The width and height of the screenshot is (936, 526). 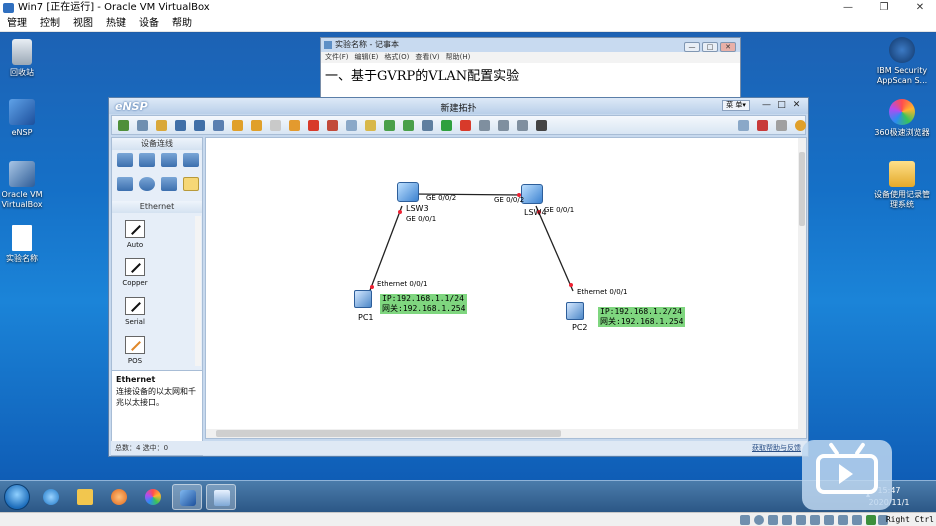 I want to click on wlan-category-icon, so click(x=169, y=160).